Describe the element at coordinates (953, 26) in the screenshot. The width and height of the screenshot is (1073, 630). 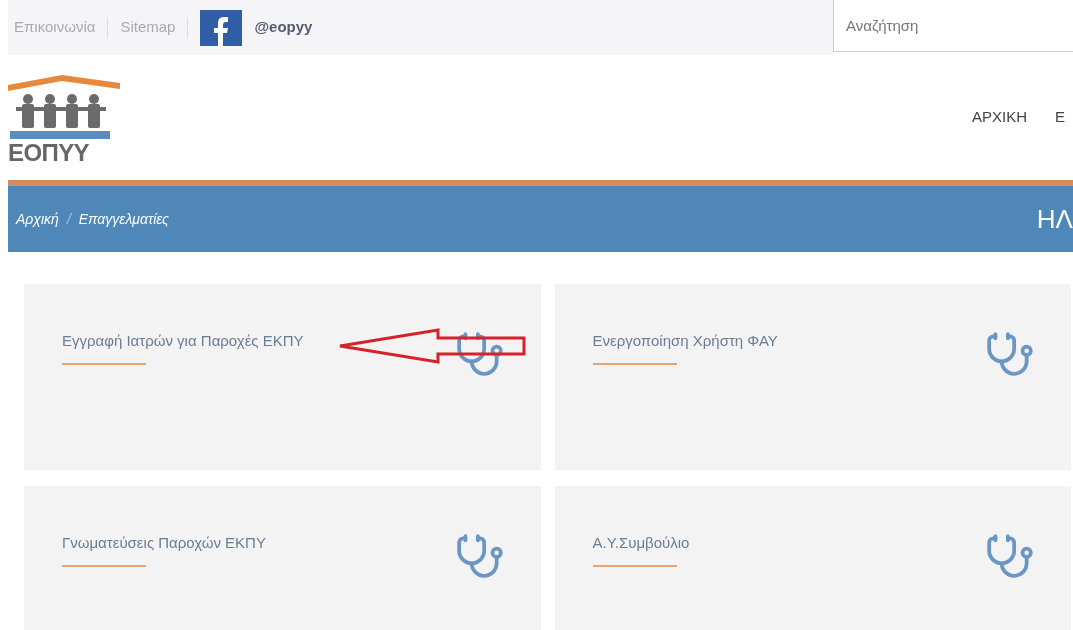
I see `search-field: Αναζήτηση` at that location.